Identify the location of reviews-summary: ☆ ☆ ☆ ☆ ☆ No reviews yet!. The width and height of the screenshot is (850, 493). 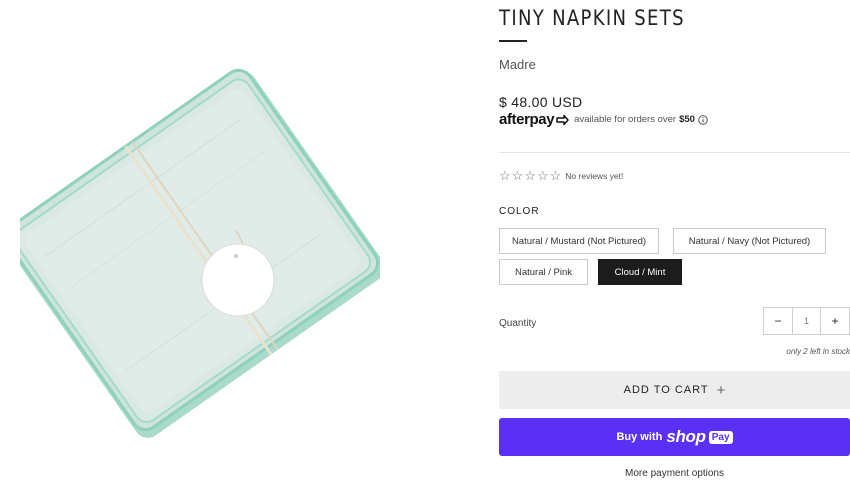
(561, 175).